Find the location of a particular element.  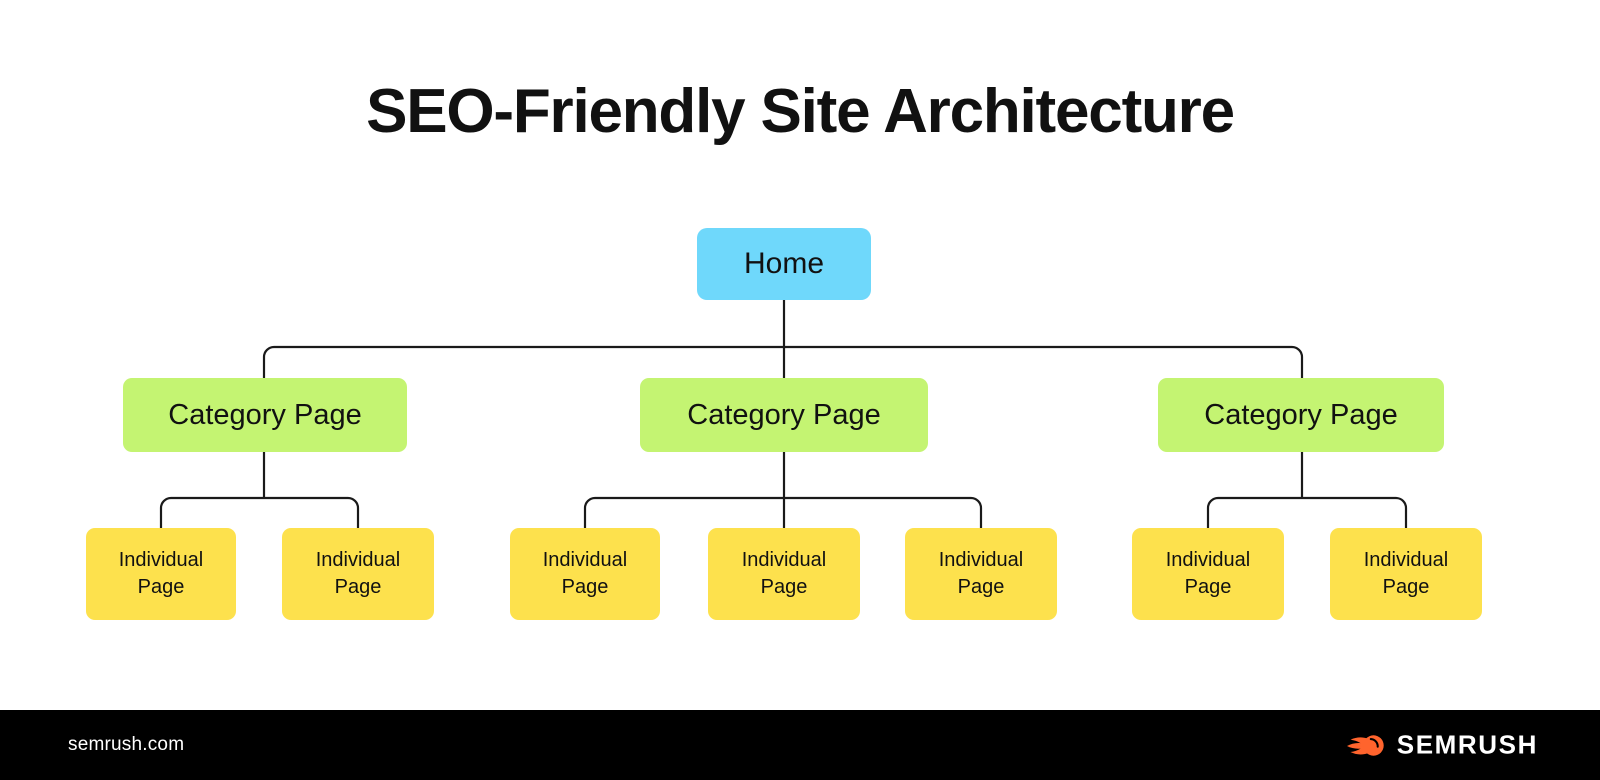

node-category-1-label: Category Page is located at coordinates (265, 414).